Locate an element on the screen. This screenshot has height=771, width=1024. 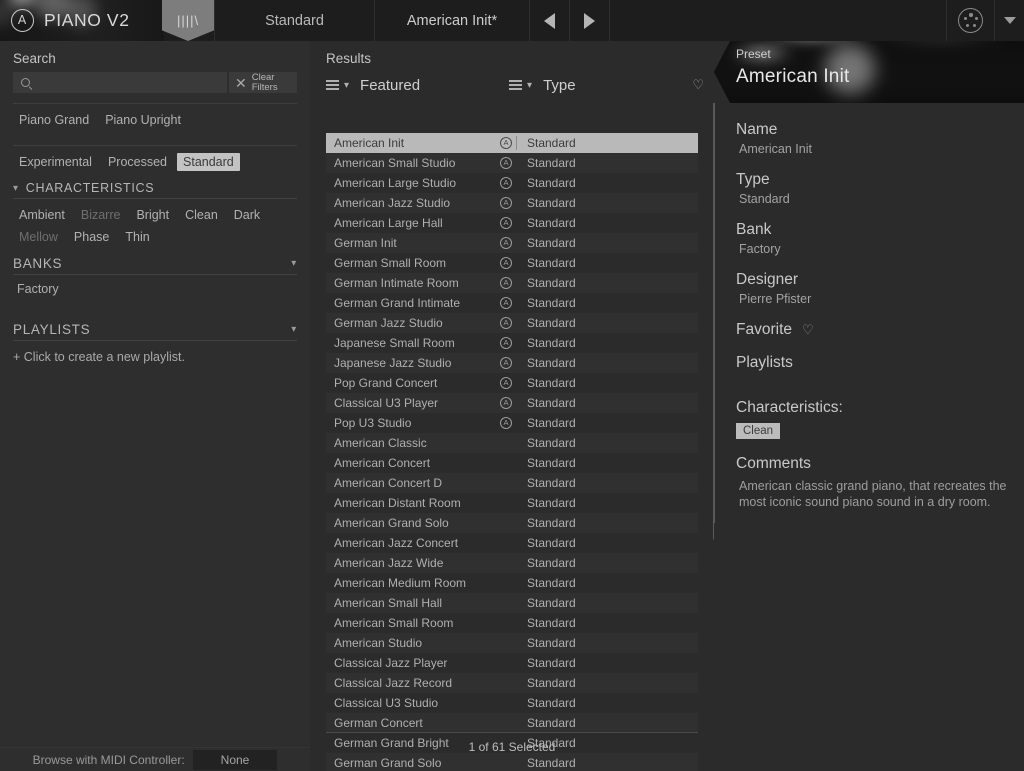
preset-name-display: American Init* is located at coordinates (451, 20).